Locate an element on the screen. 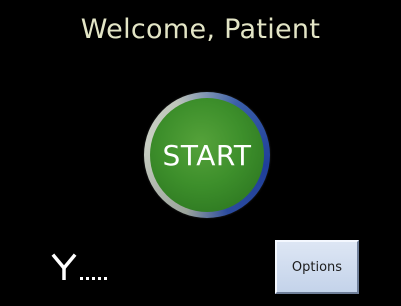 The width and height of the screenshot is (401, 306). start-button: START is located at coordinates (207, 155).